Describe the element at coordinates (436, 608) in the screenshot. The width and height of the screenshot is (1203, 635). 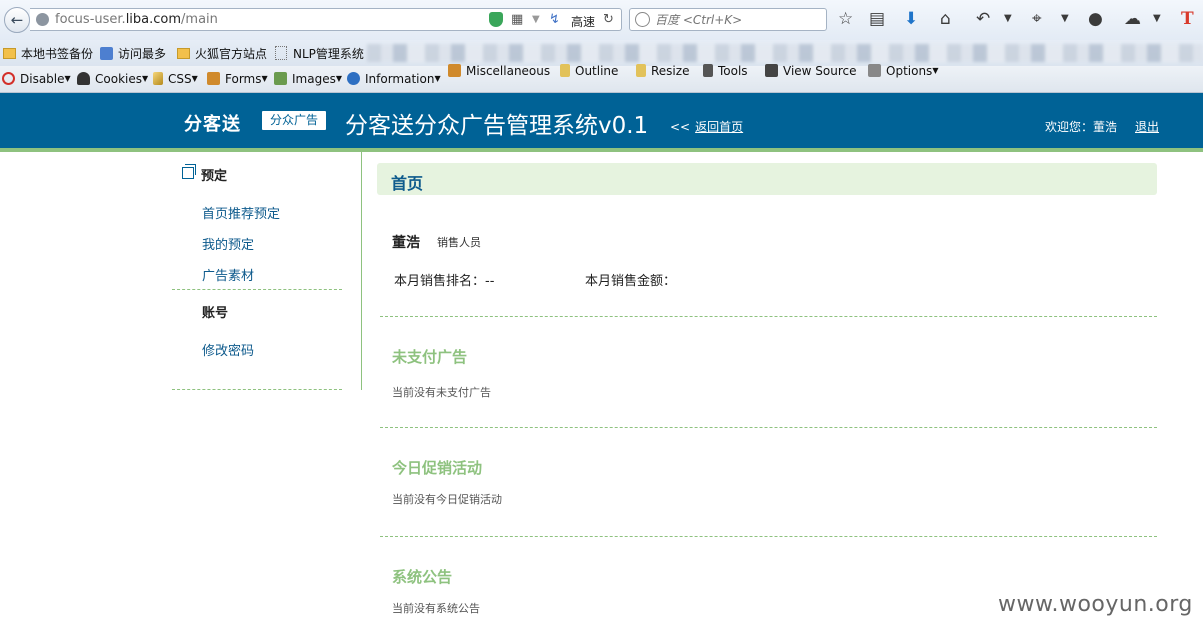
I see `section-empty-system-notice: 当前没有系统公告` at that location.